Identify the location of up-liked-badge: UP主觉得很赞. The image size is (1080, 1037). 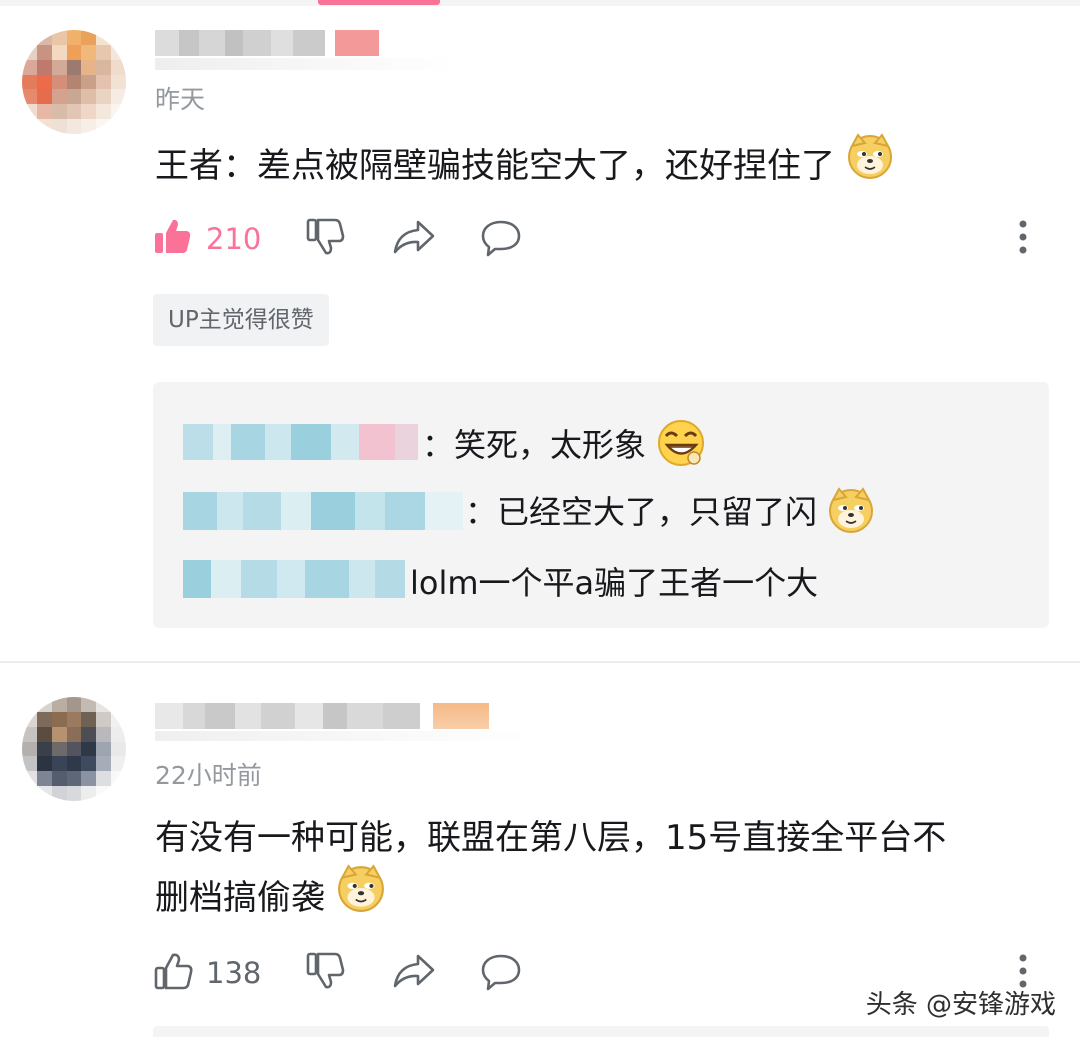
(241, 320).